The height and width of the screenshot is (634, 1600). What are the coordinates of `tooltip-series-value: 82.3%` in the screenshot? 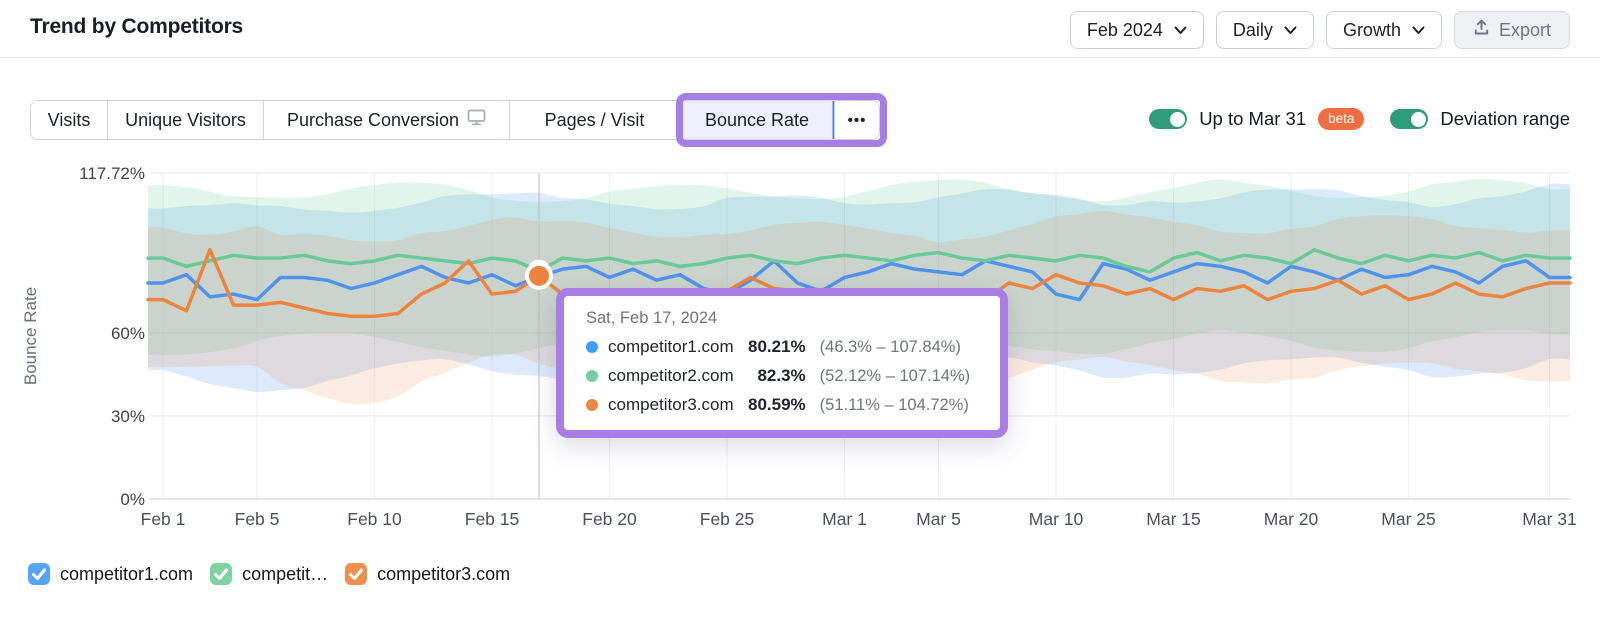 It's located at (781, 375).